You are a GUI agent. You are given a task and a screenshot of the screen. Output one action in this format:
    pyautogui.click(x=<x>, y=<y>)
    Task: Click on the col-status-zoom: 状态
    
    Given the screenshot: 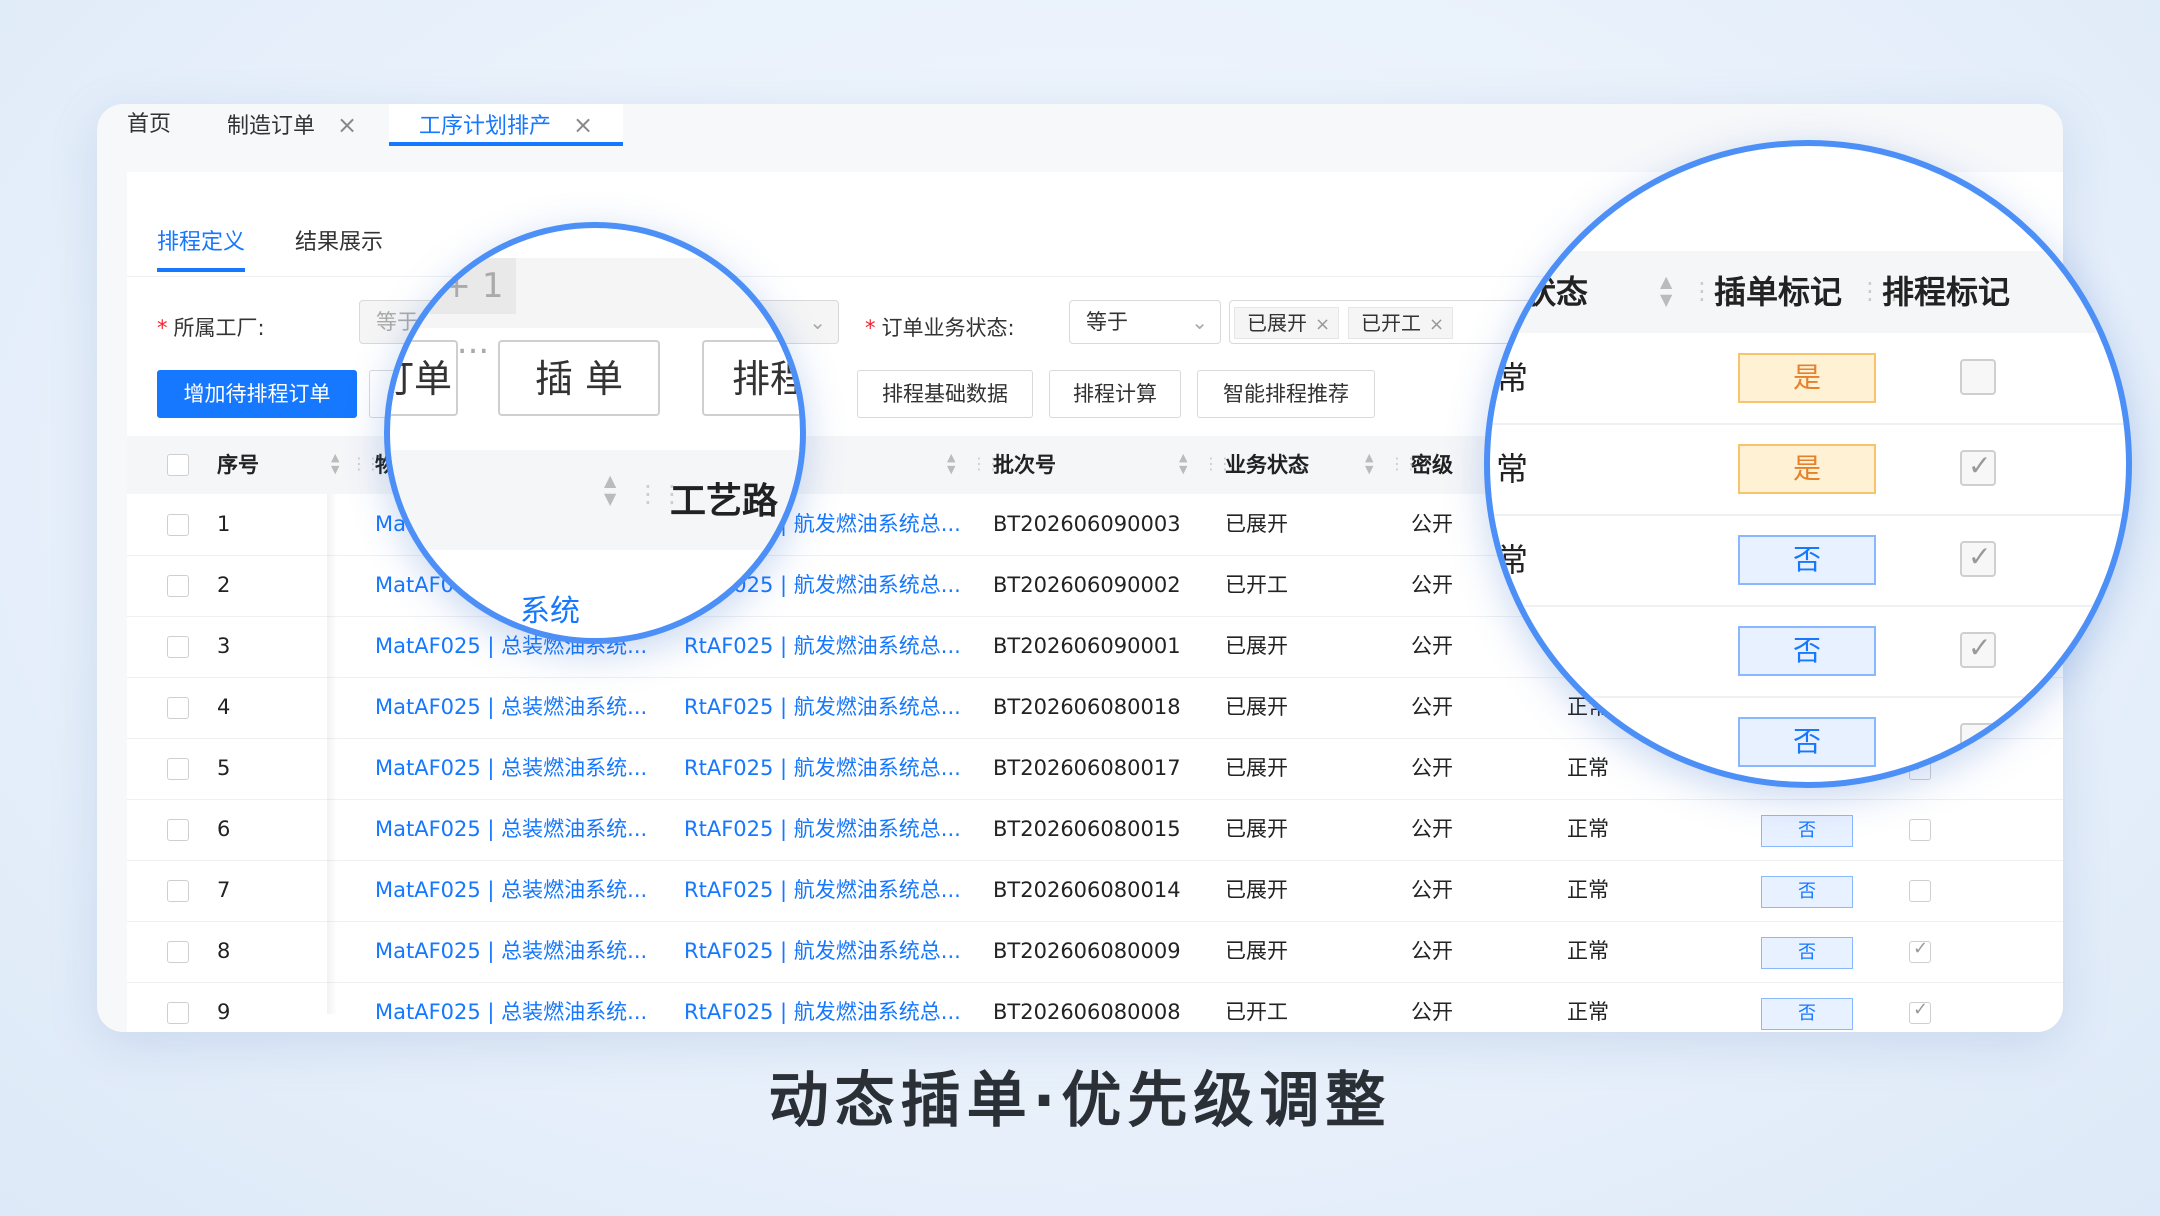 What is the action you would take?
    pyautogui.click(x=1556, y=292)
    